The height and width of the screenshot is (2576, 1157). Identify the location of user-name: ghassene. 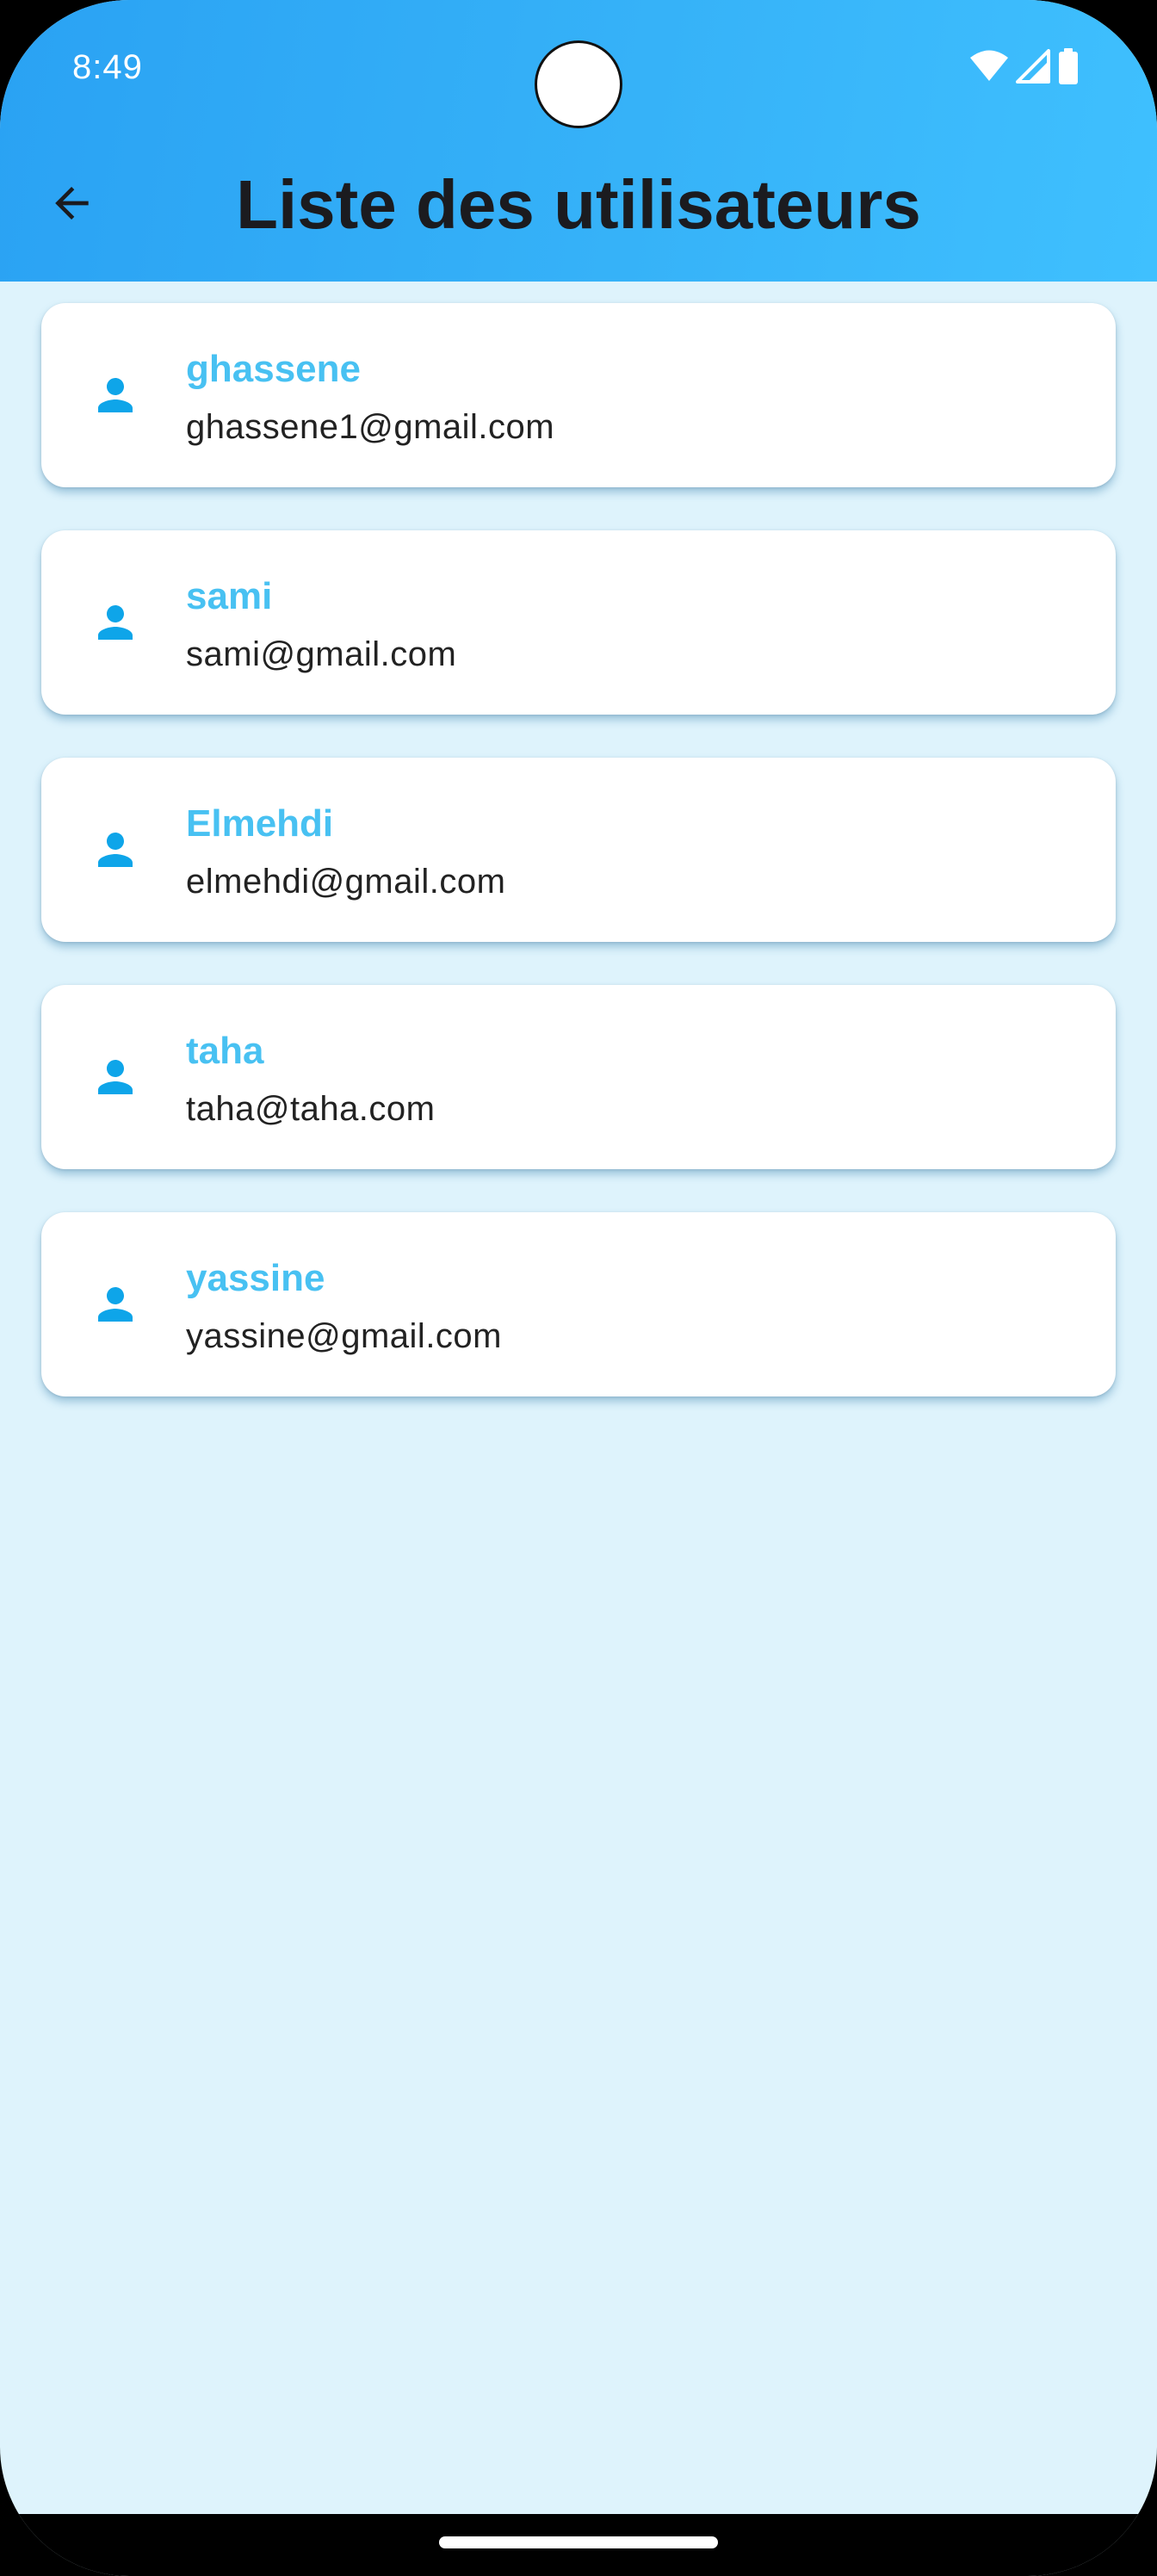
(273, 369).